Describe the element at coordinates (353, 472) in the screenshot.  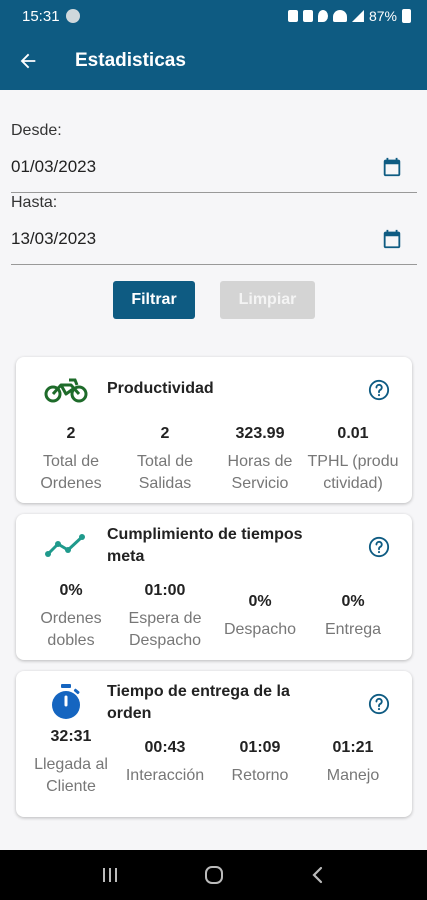
I see `metric-label: TPHL (productividad)` at that location.